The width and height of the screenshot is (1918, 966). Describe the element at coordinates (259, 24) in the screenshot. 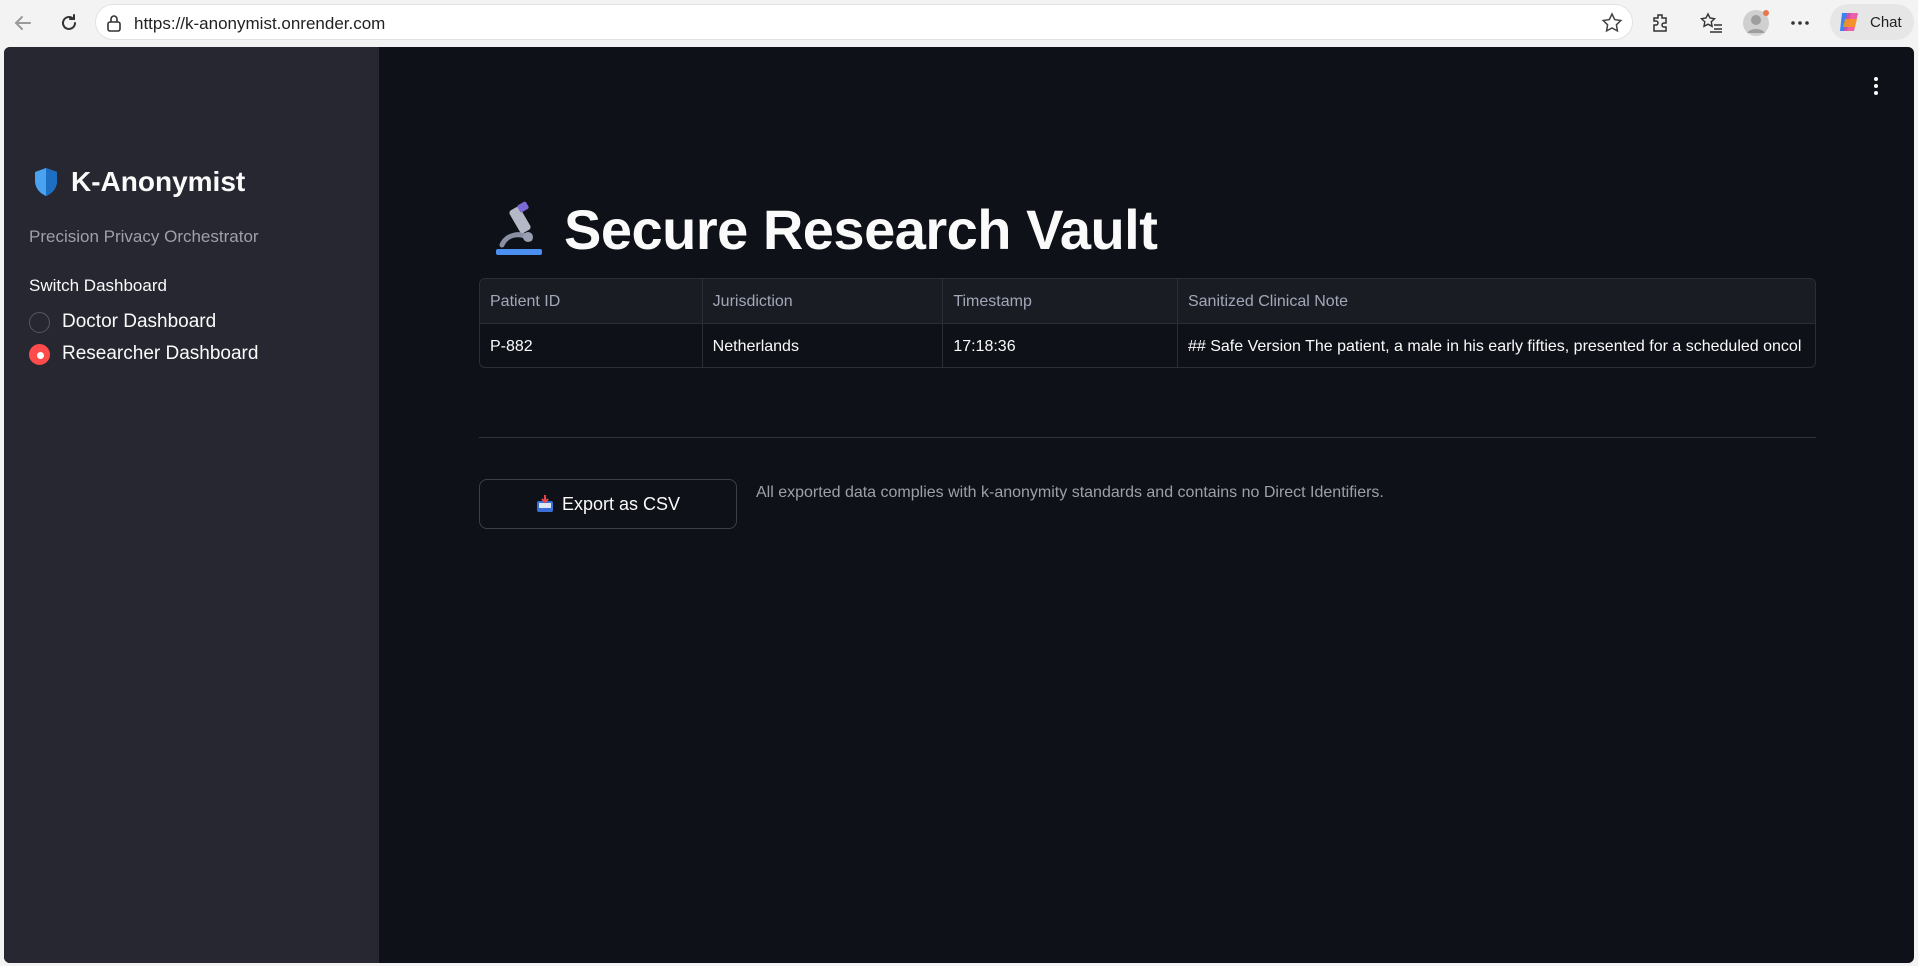

I see `url-text: https://k-anonymist.onrender.com` at that location.